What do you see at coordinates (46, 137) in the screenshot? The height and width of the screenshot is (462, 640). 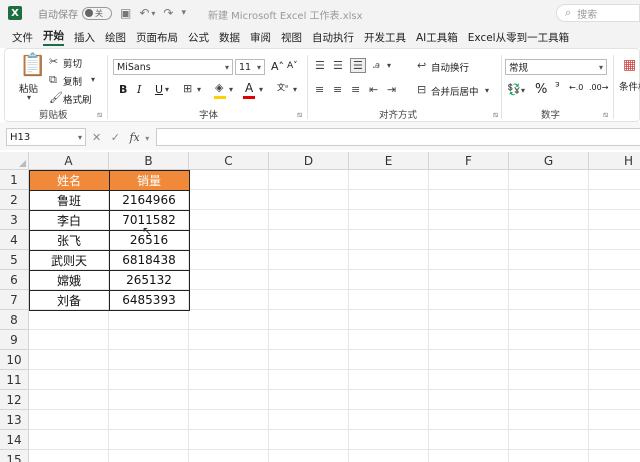 I see `name-box: H13 ▾` at bounding box center [46, 137].